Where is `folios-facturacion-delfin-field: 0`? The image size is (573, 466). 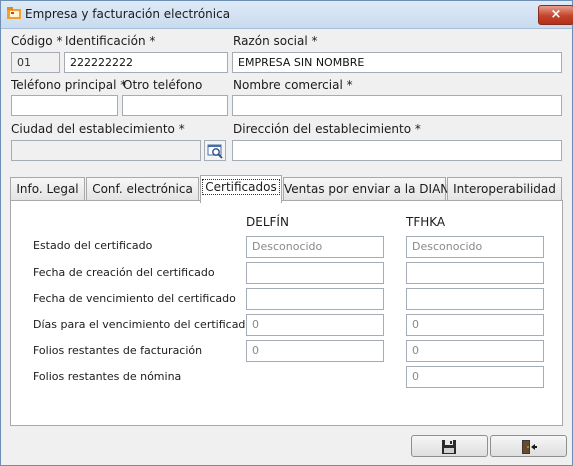 folios-facturacion-delfin-field: 0 is located at coordinates (315, 351).